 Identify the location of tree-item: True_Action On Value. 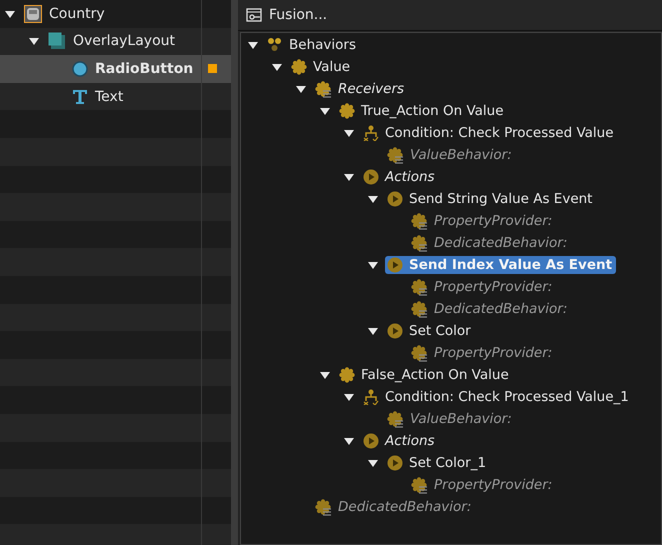
(422, 111).